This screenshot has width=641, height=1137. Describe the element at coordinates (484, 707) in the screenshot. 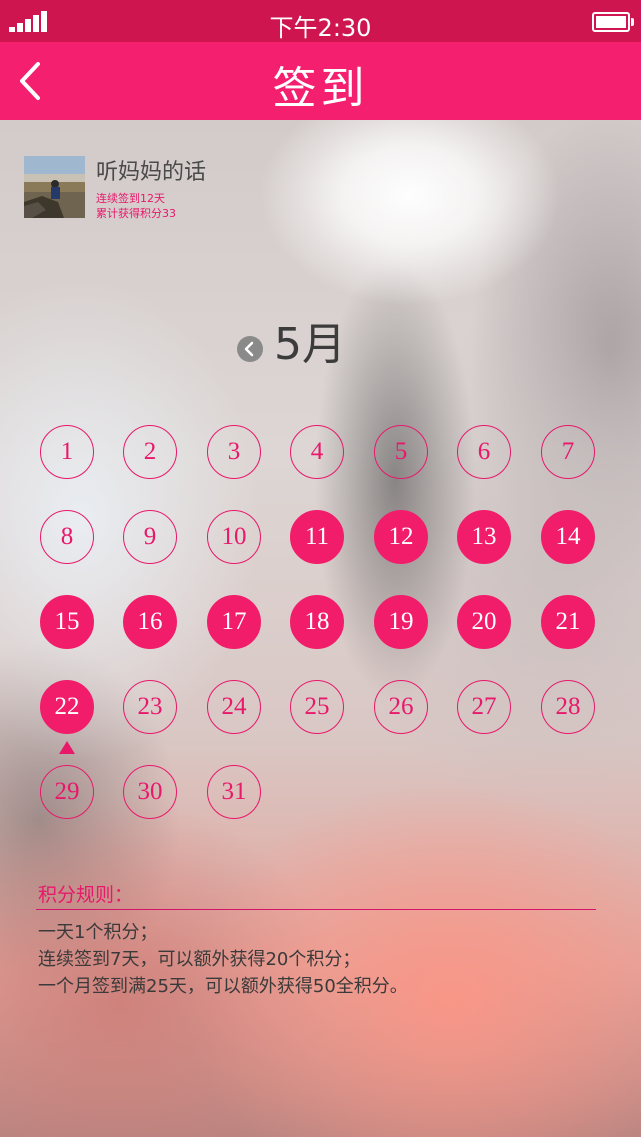

I see `calendar-day-27: 27` at that location.